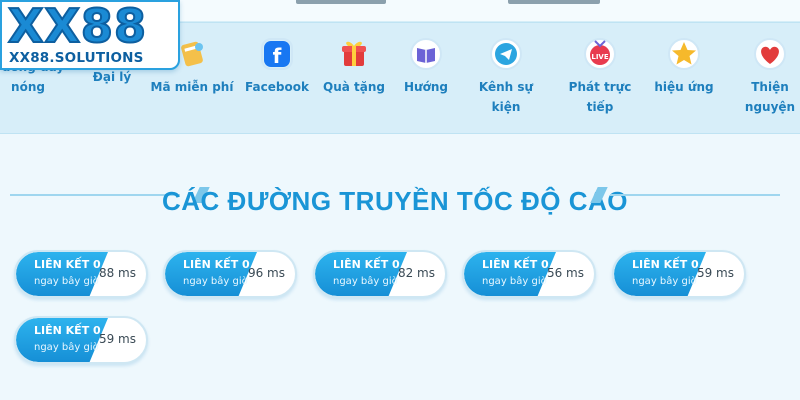 The image size is (800, 400). What do you see at coordinates (426, 87) in the screenshot?
I see `nav-item-label: Hướng` at bounding box center [426, 87].